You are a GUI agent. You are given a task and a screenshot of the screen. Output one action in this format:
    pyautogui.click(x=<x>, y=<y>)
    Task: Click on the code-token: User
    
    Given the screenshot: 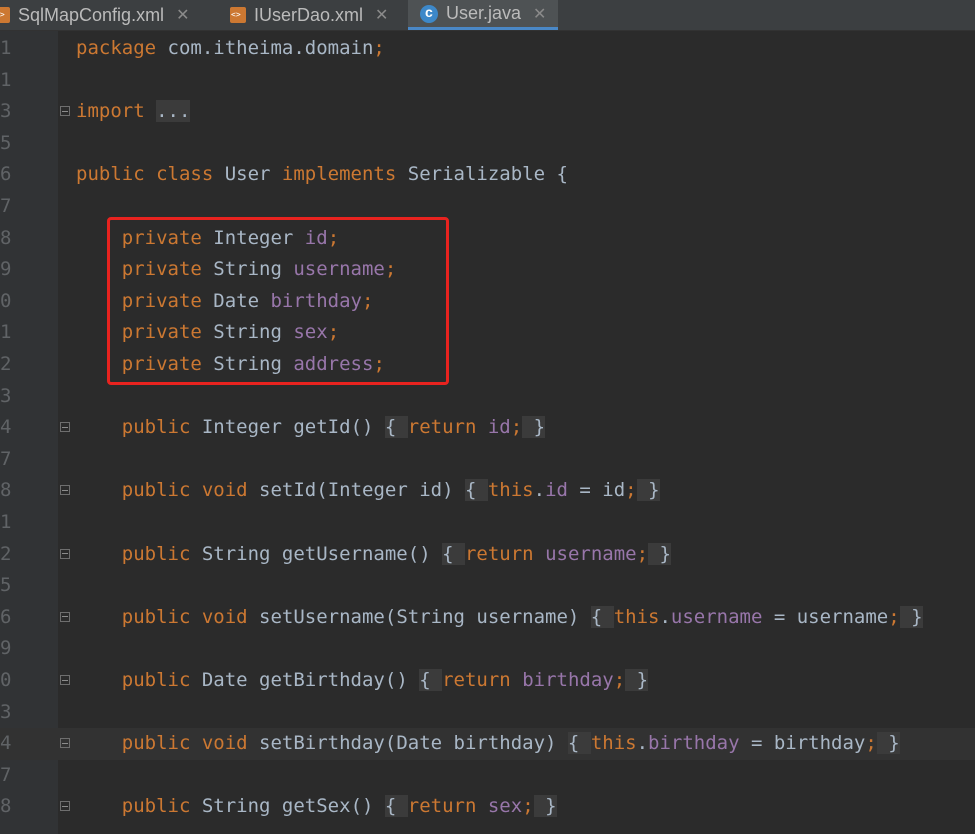 What is the action you would take?
    pyautogui.click(x=253, y=174)
    